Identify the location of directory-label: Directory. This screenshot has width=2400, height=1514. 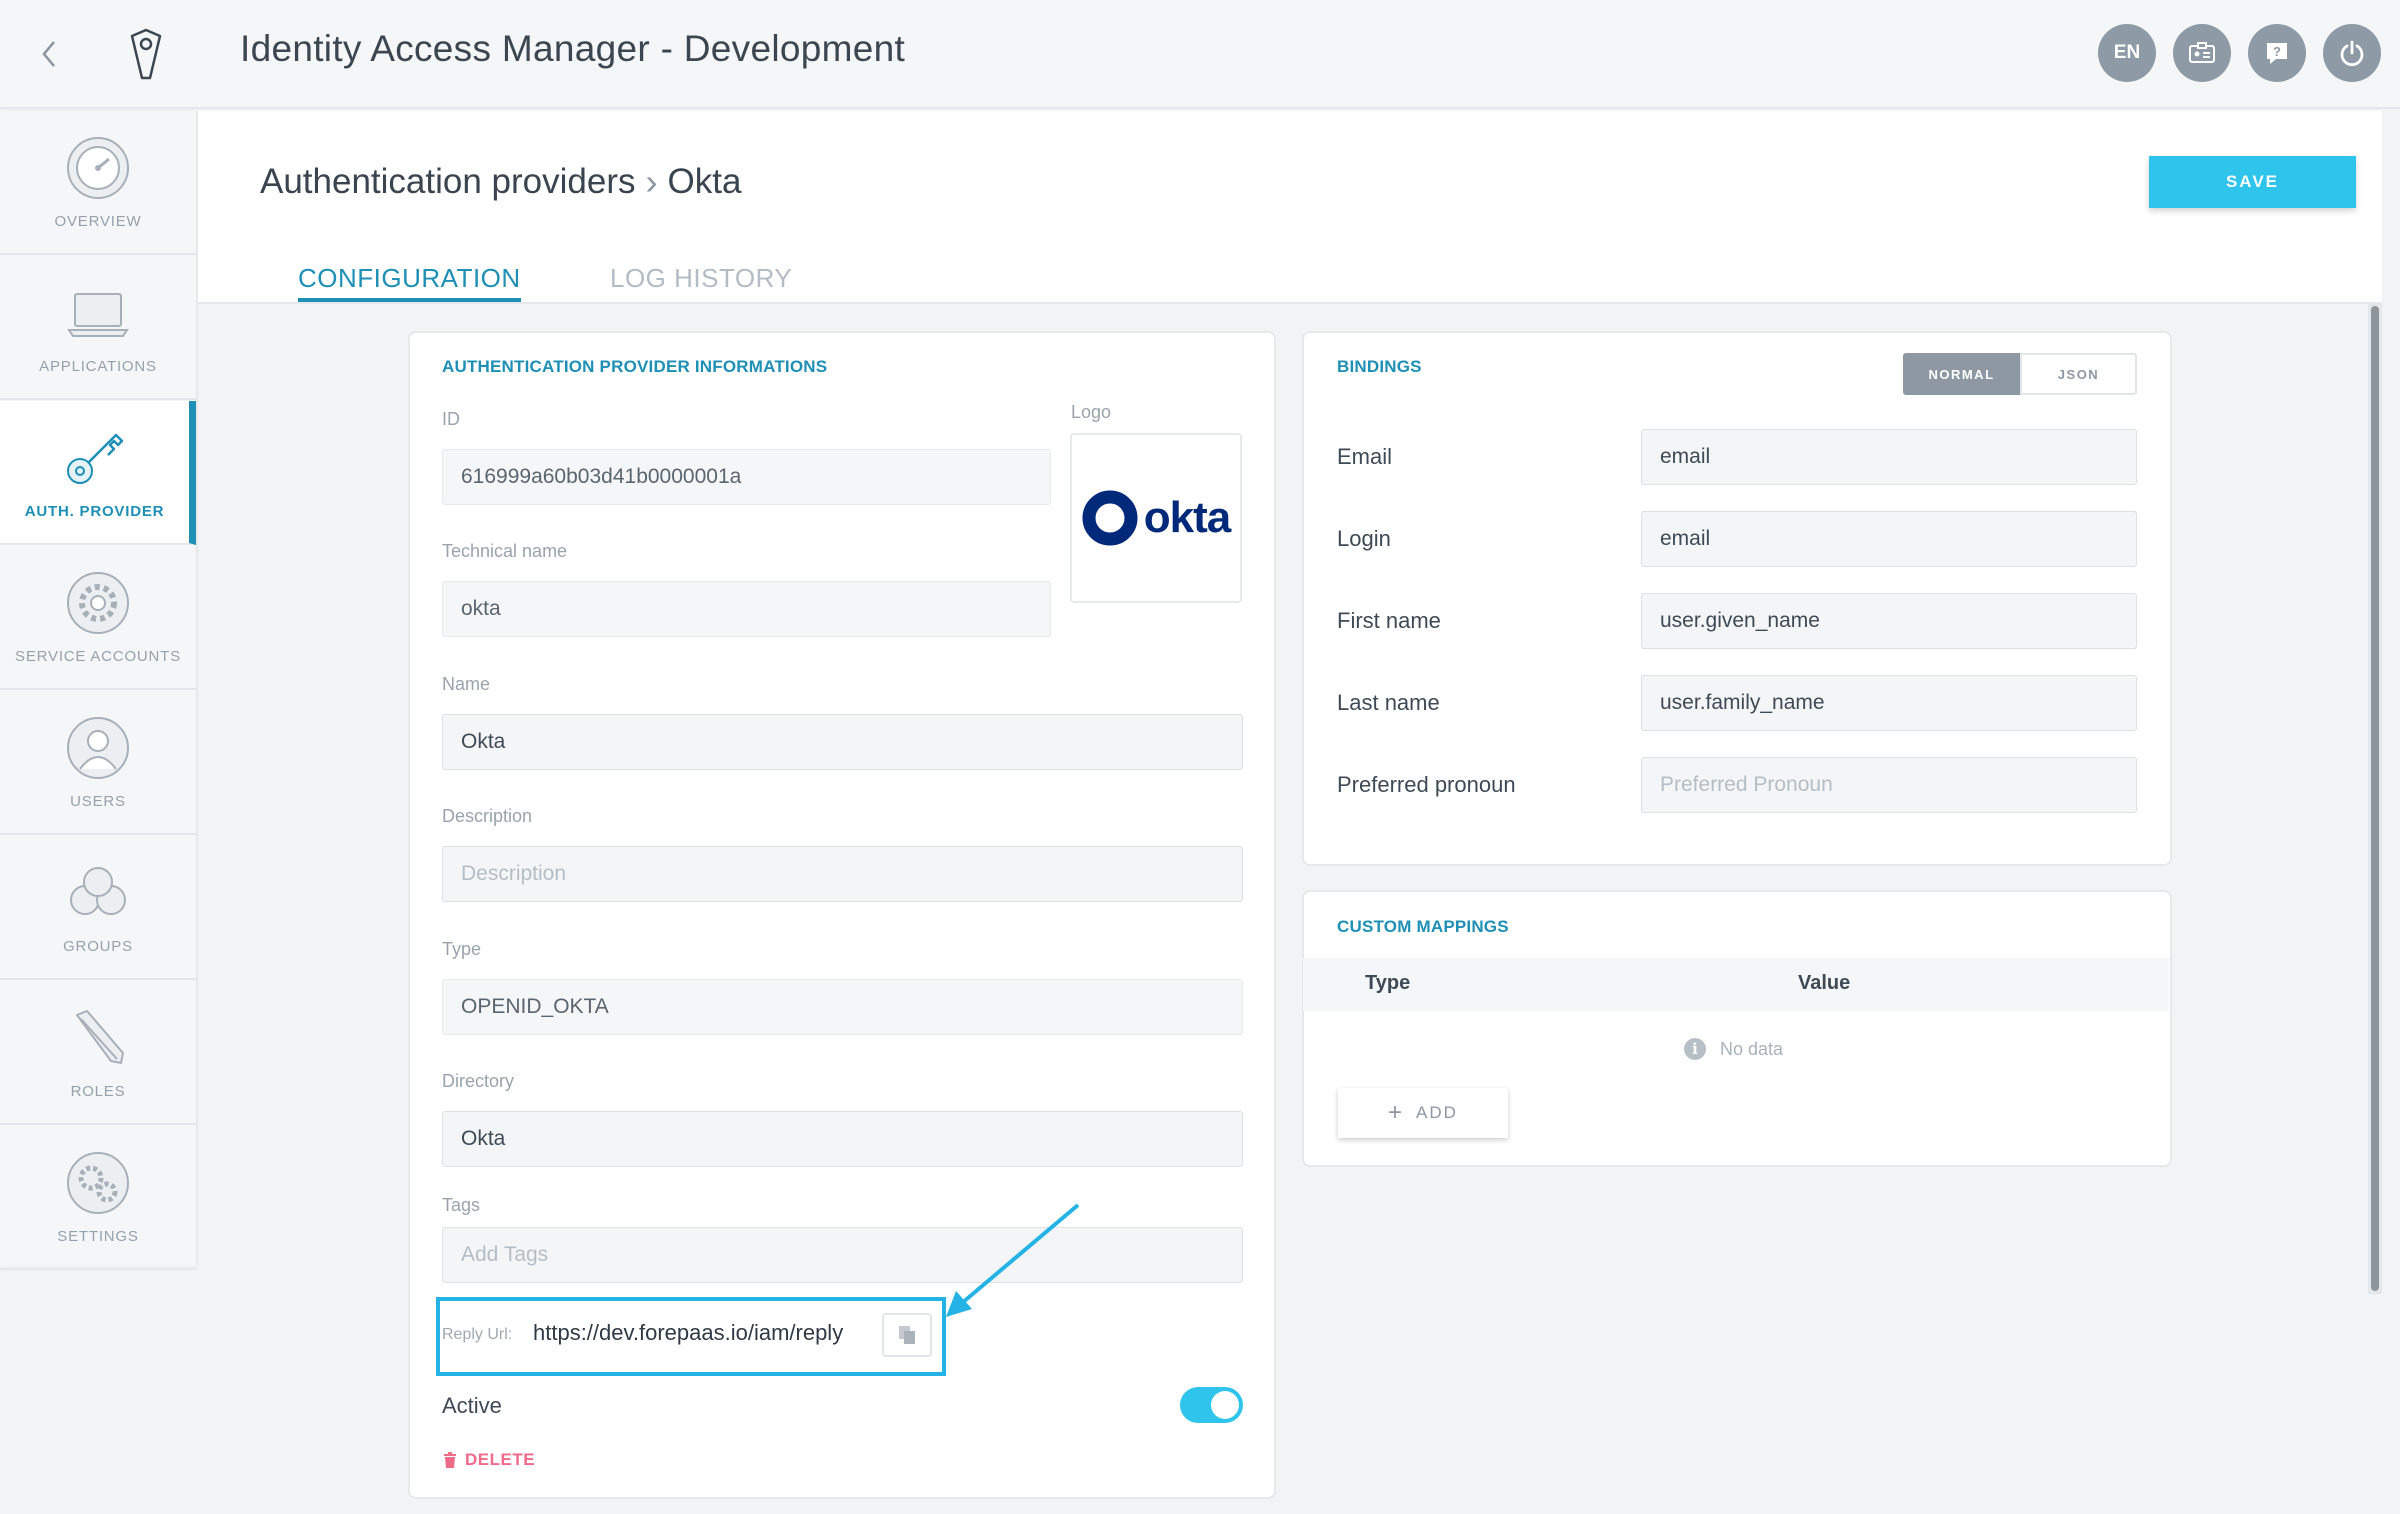
(478, 1081).